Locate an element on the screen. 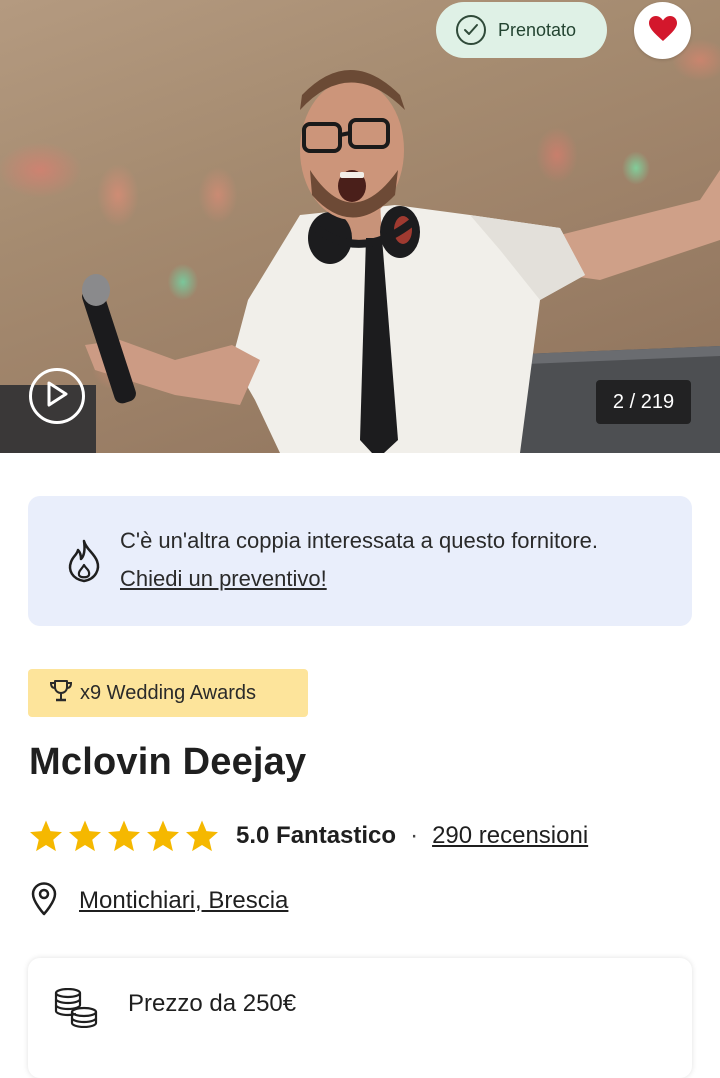 The width and height of the screenshot is (720, 1078). fire-icon is located at coordinates (84, 561).